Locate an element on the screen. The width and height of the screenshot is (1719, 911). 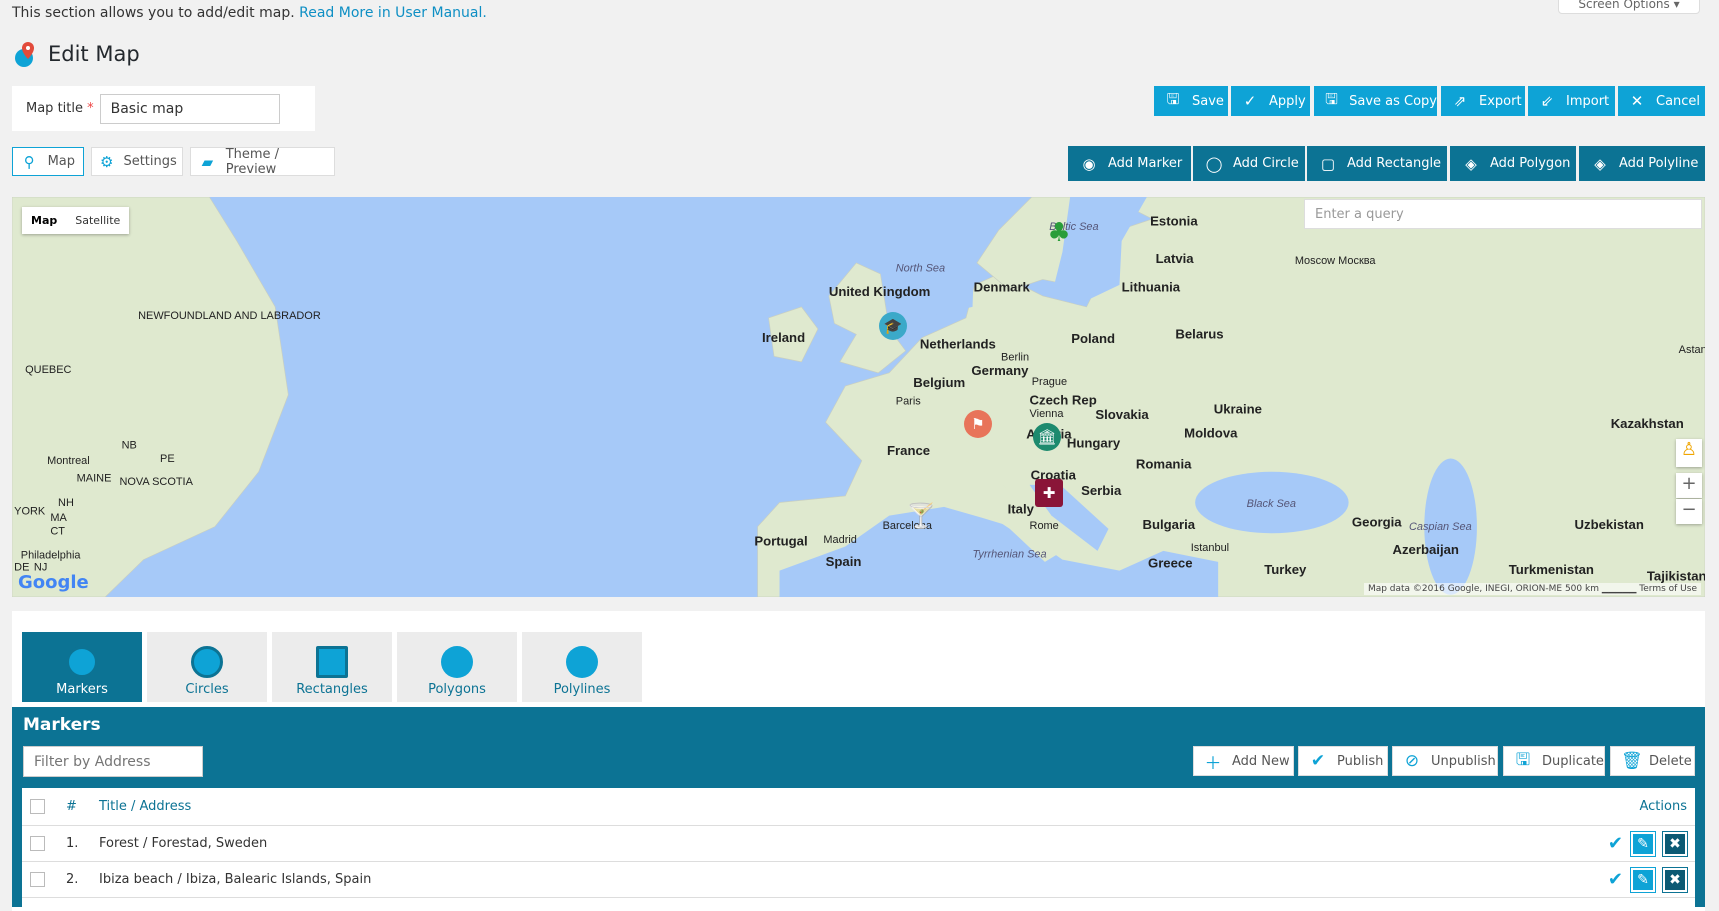
map-label: Poland is located at coordinates (1093, 338).